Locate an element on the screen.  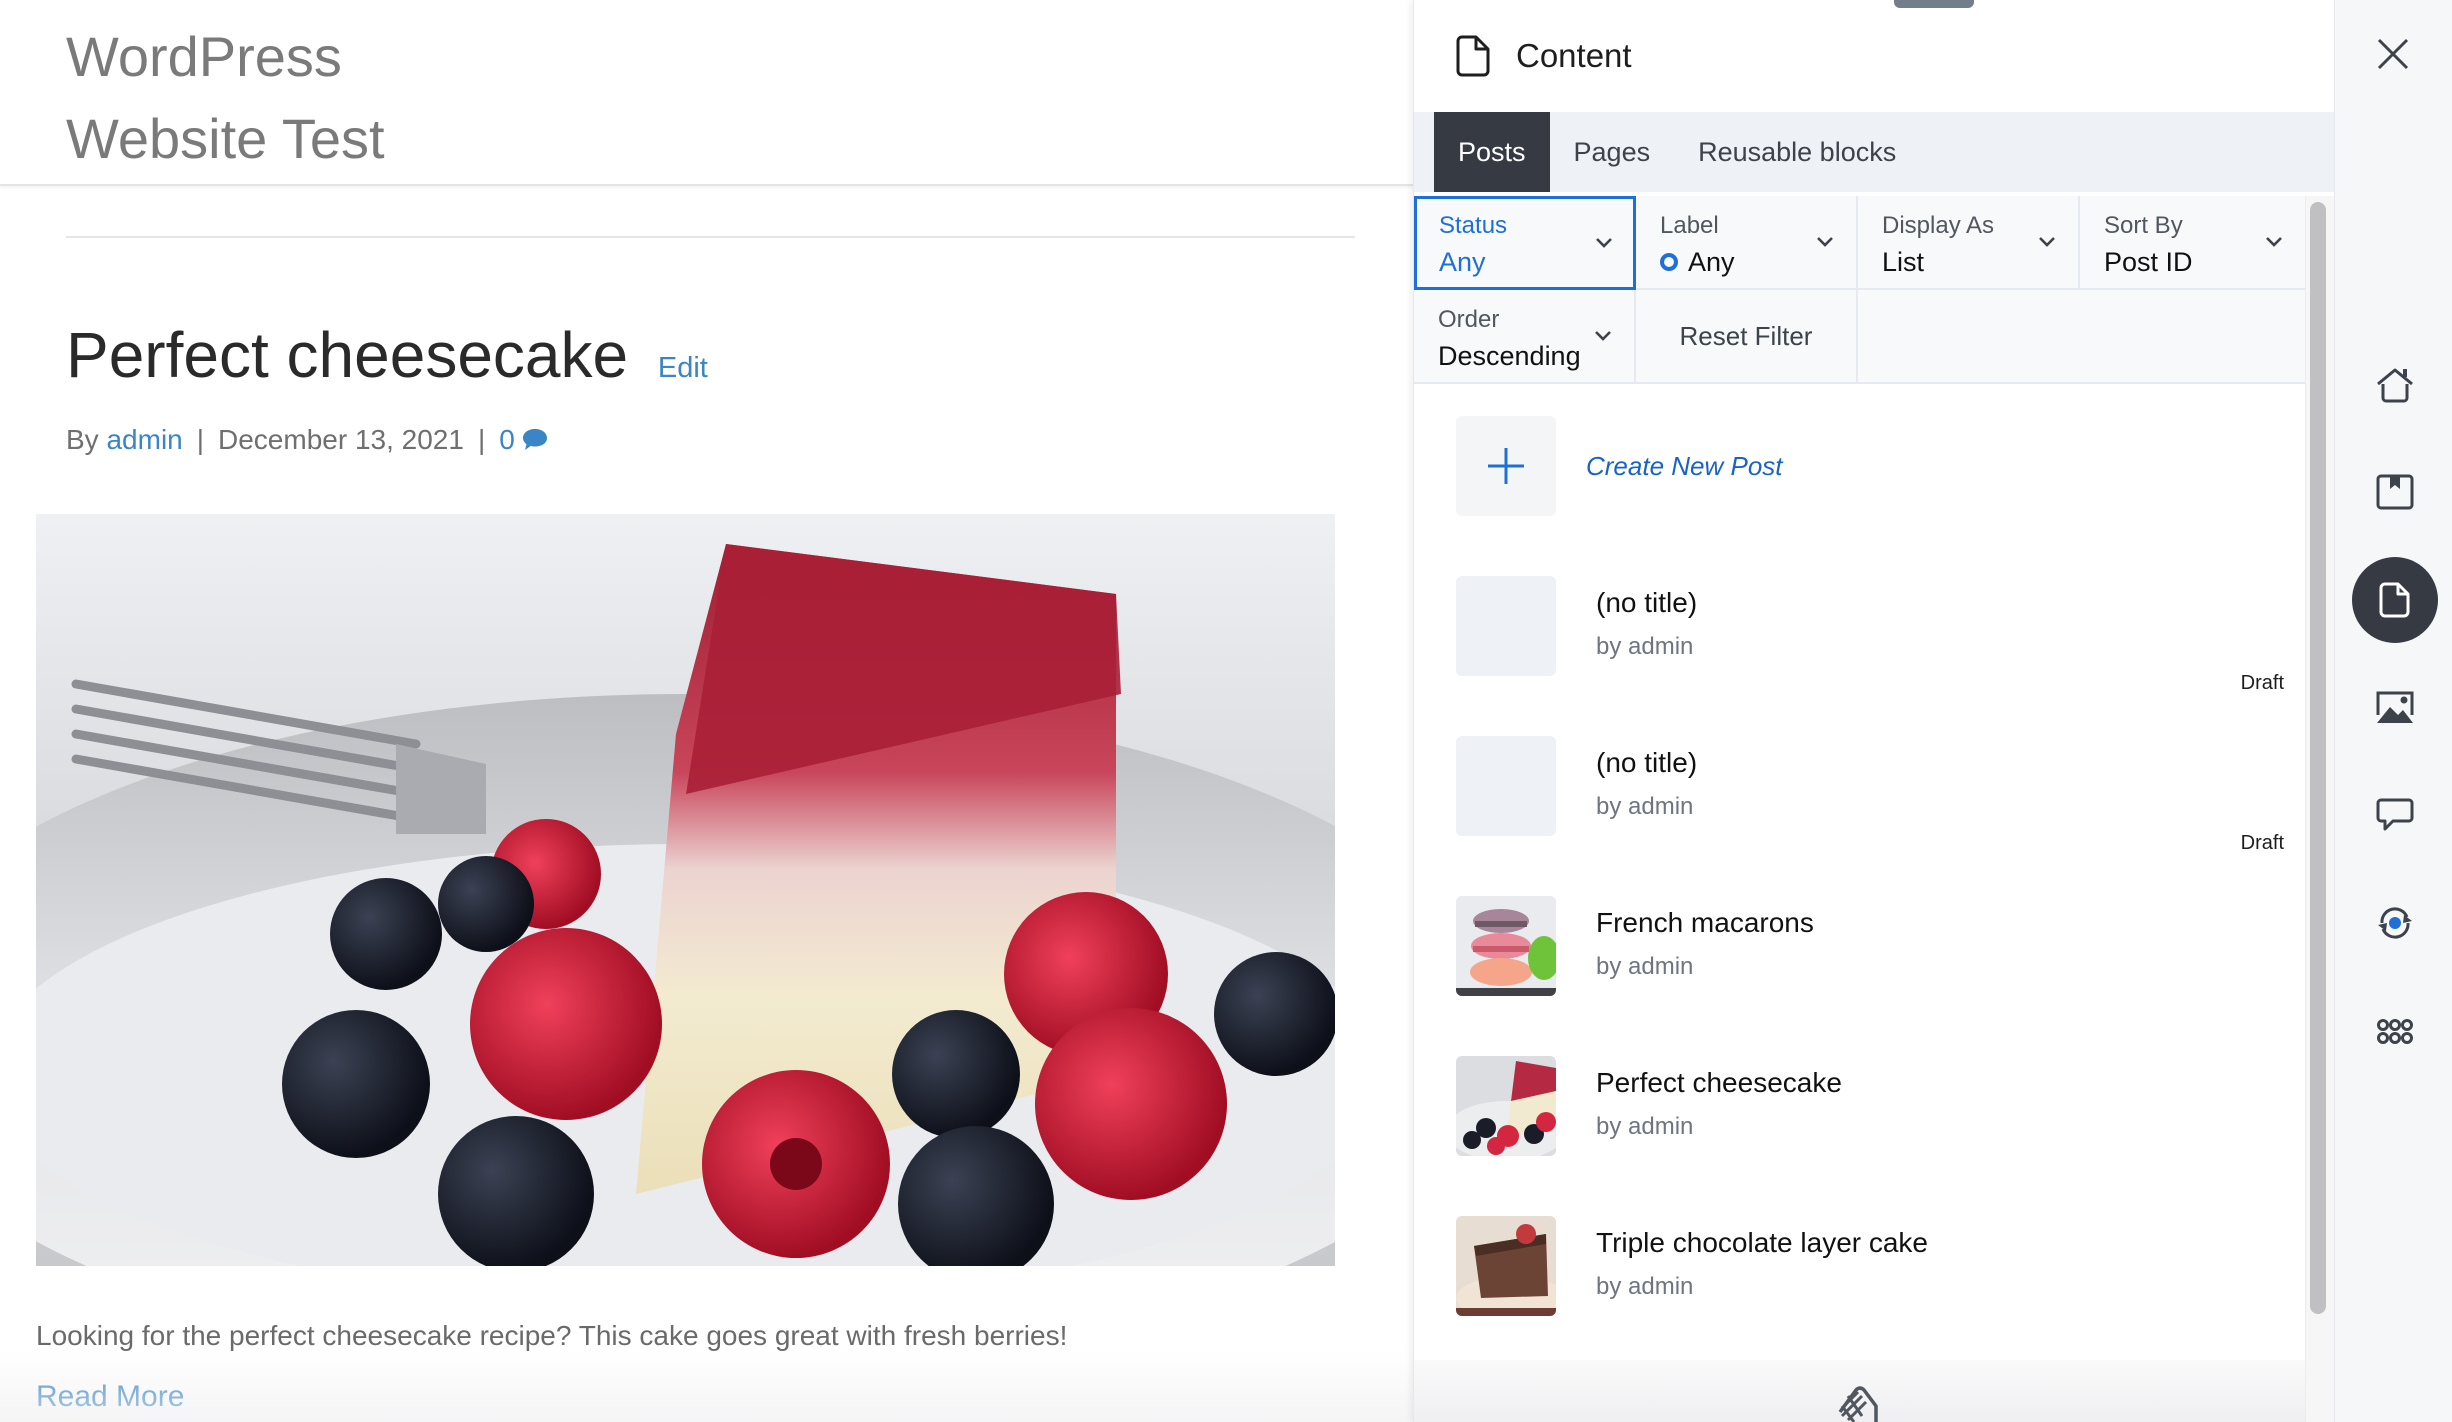
apps-grid-icon is located at coordinates (2395, 1031).